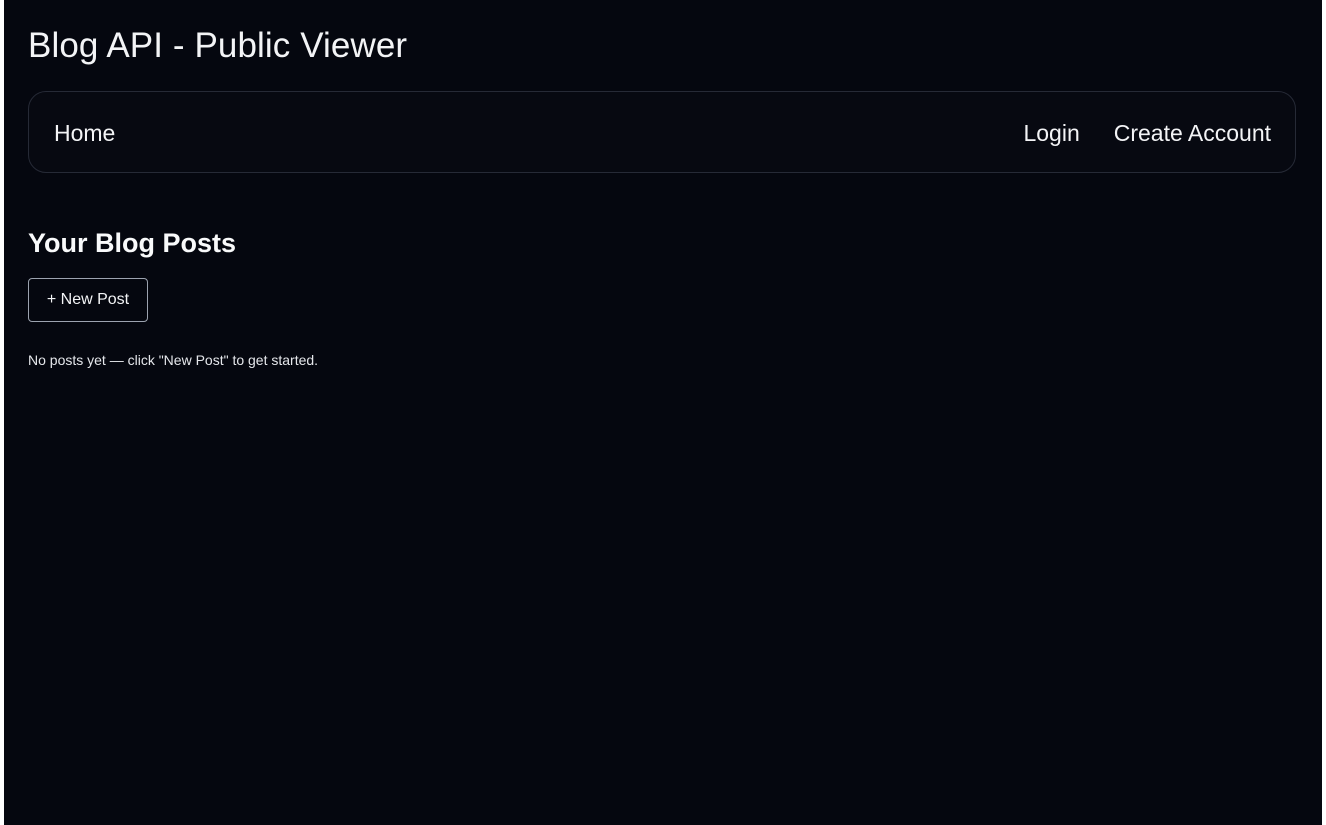 The image size is (1326, 825). Describe the element at coordinates (88, 300) in the screenshot. I see `new-post-button: + New Post` at that location.